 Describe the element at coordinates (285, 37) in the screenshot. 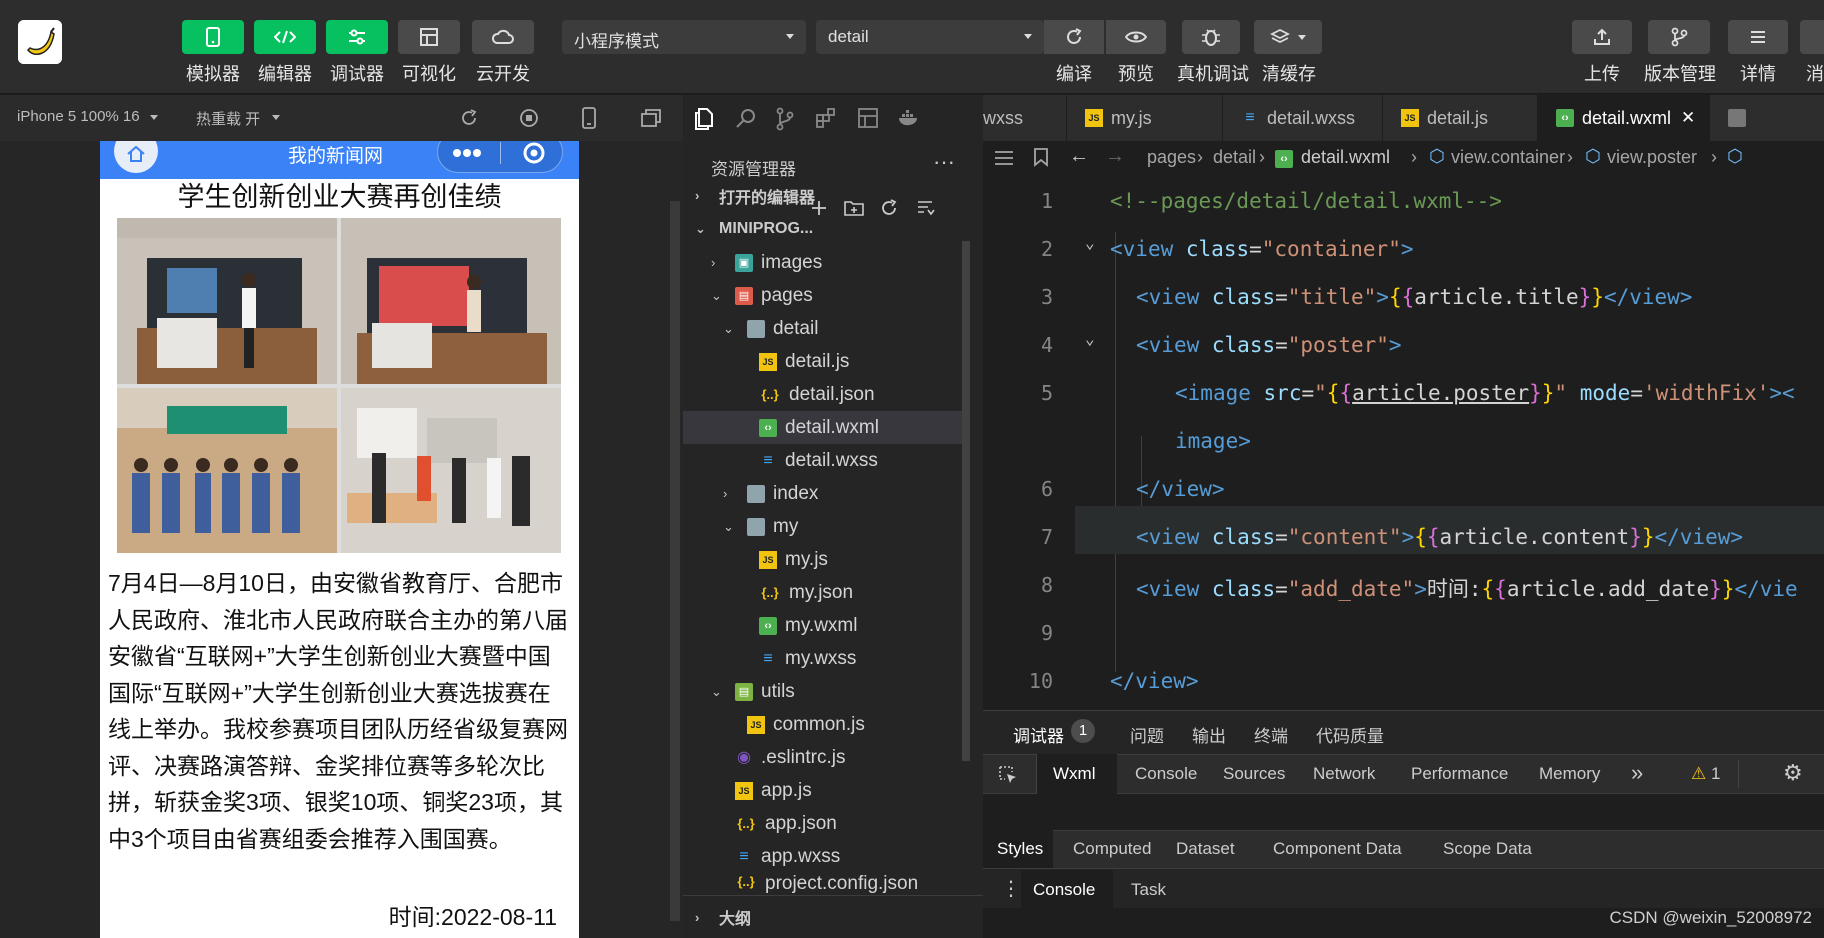

I see `editor-toggle-button` at that location.